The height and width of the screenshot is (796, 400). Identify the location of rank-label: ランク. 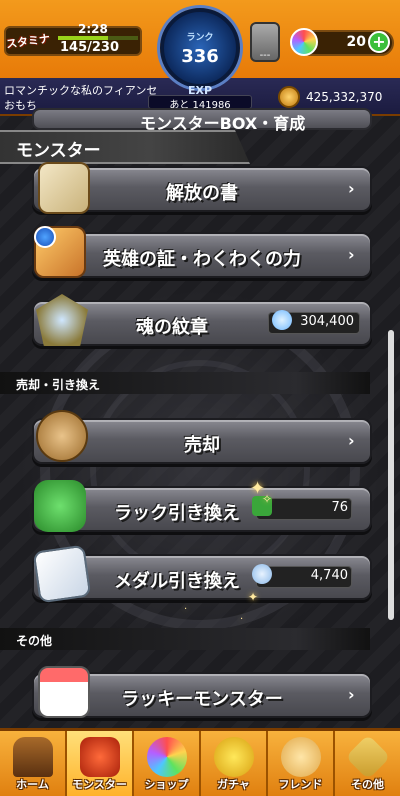
(200, 38).